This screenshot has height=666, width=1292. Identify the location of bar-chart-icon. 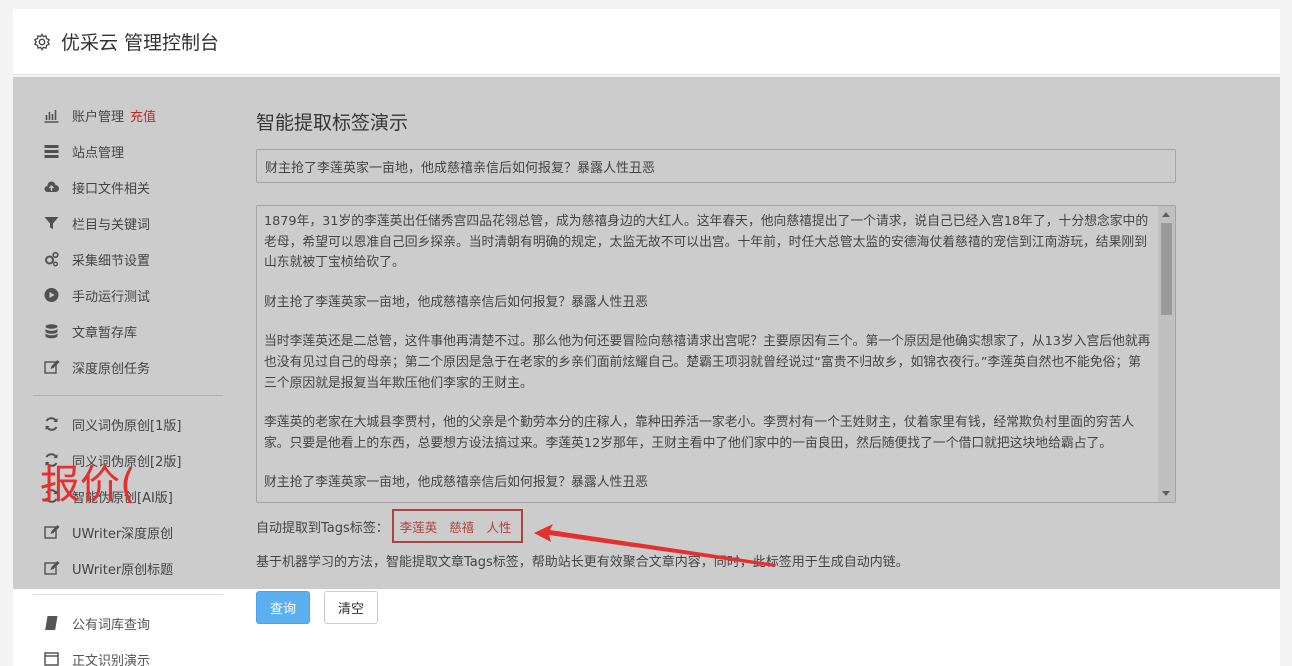
(51, 116).